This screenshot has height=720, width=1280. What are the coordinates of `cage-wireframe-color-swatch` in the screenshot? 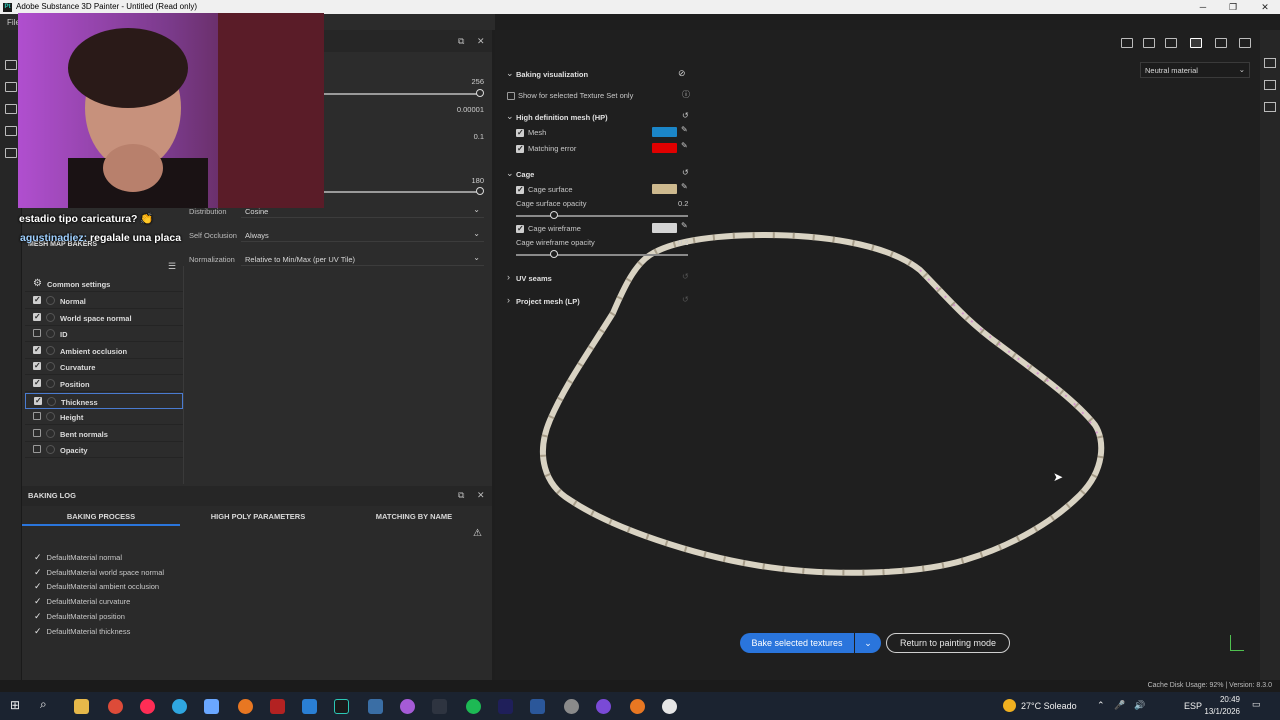 It's located at (664, 228).